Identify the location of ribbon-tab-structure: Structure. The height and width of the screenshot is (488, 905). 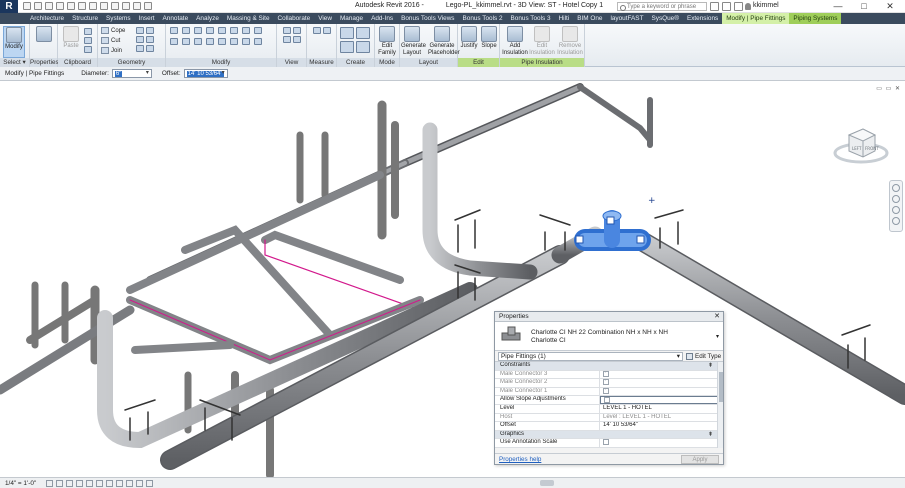
(85, 18).